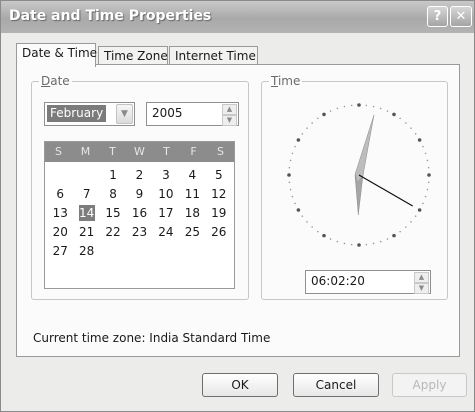 This screenshot has height=412, width=475. I want to click on calendar-day: 6, so click(60, 194).